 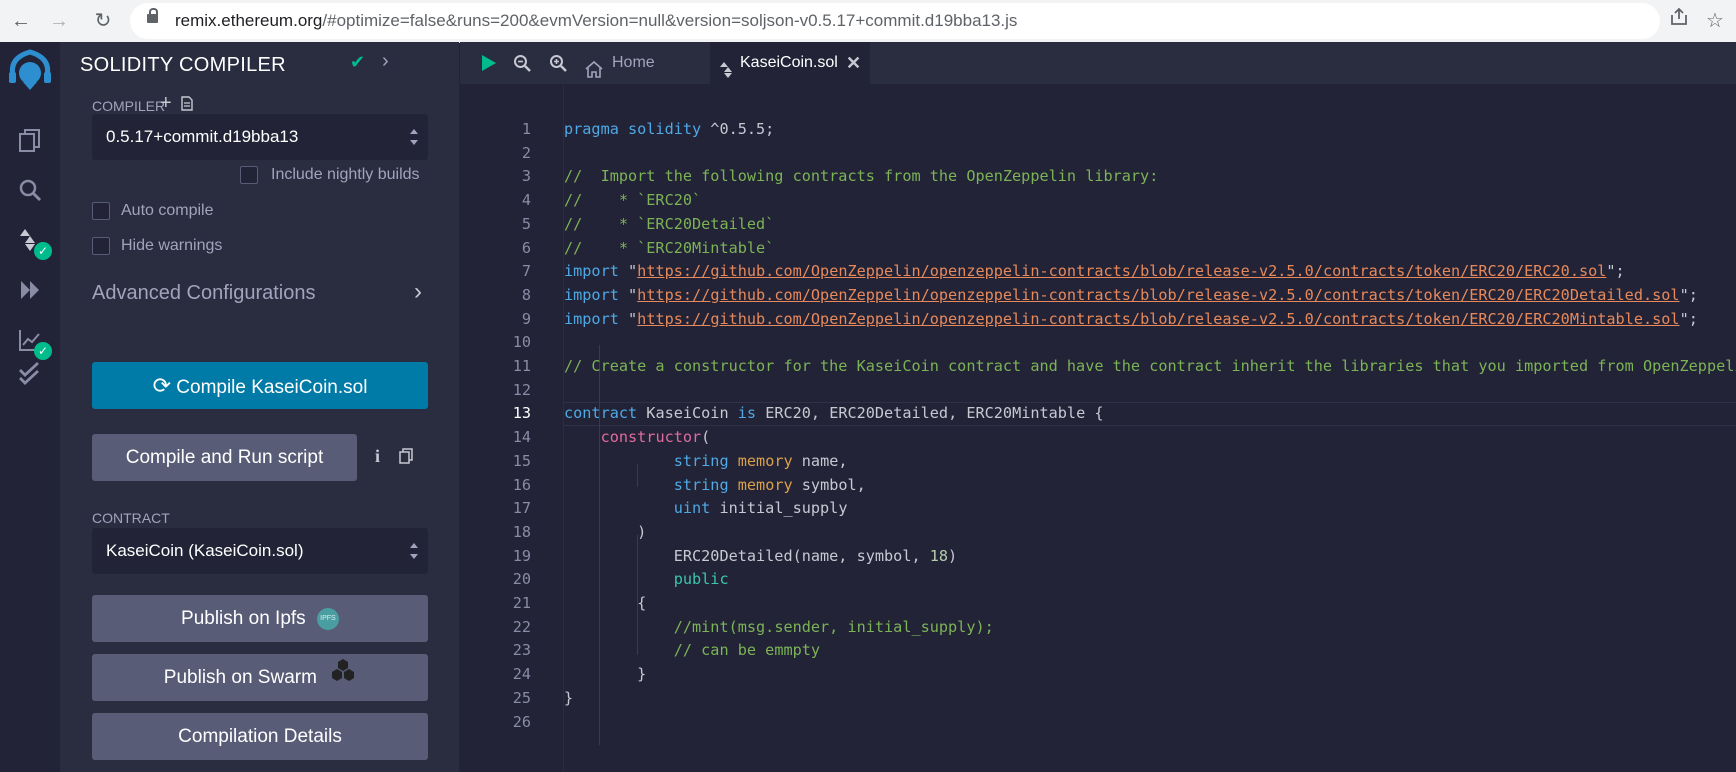 What do you see at coordinates (1150, 201) in the screenshot?
I see `code-line: // * `ERC20`` at bounding box center [1150, 201].